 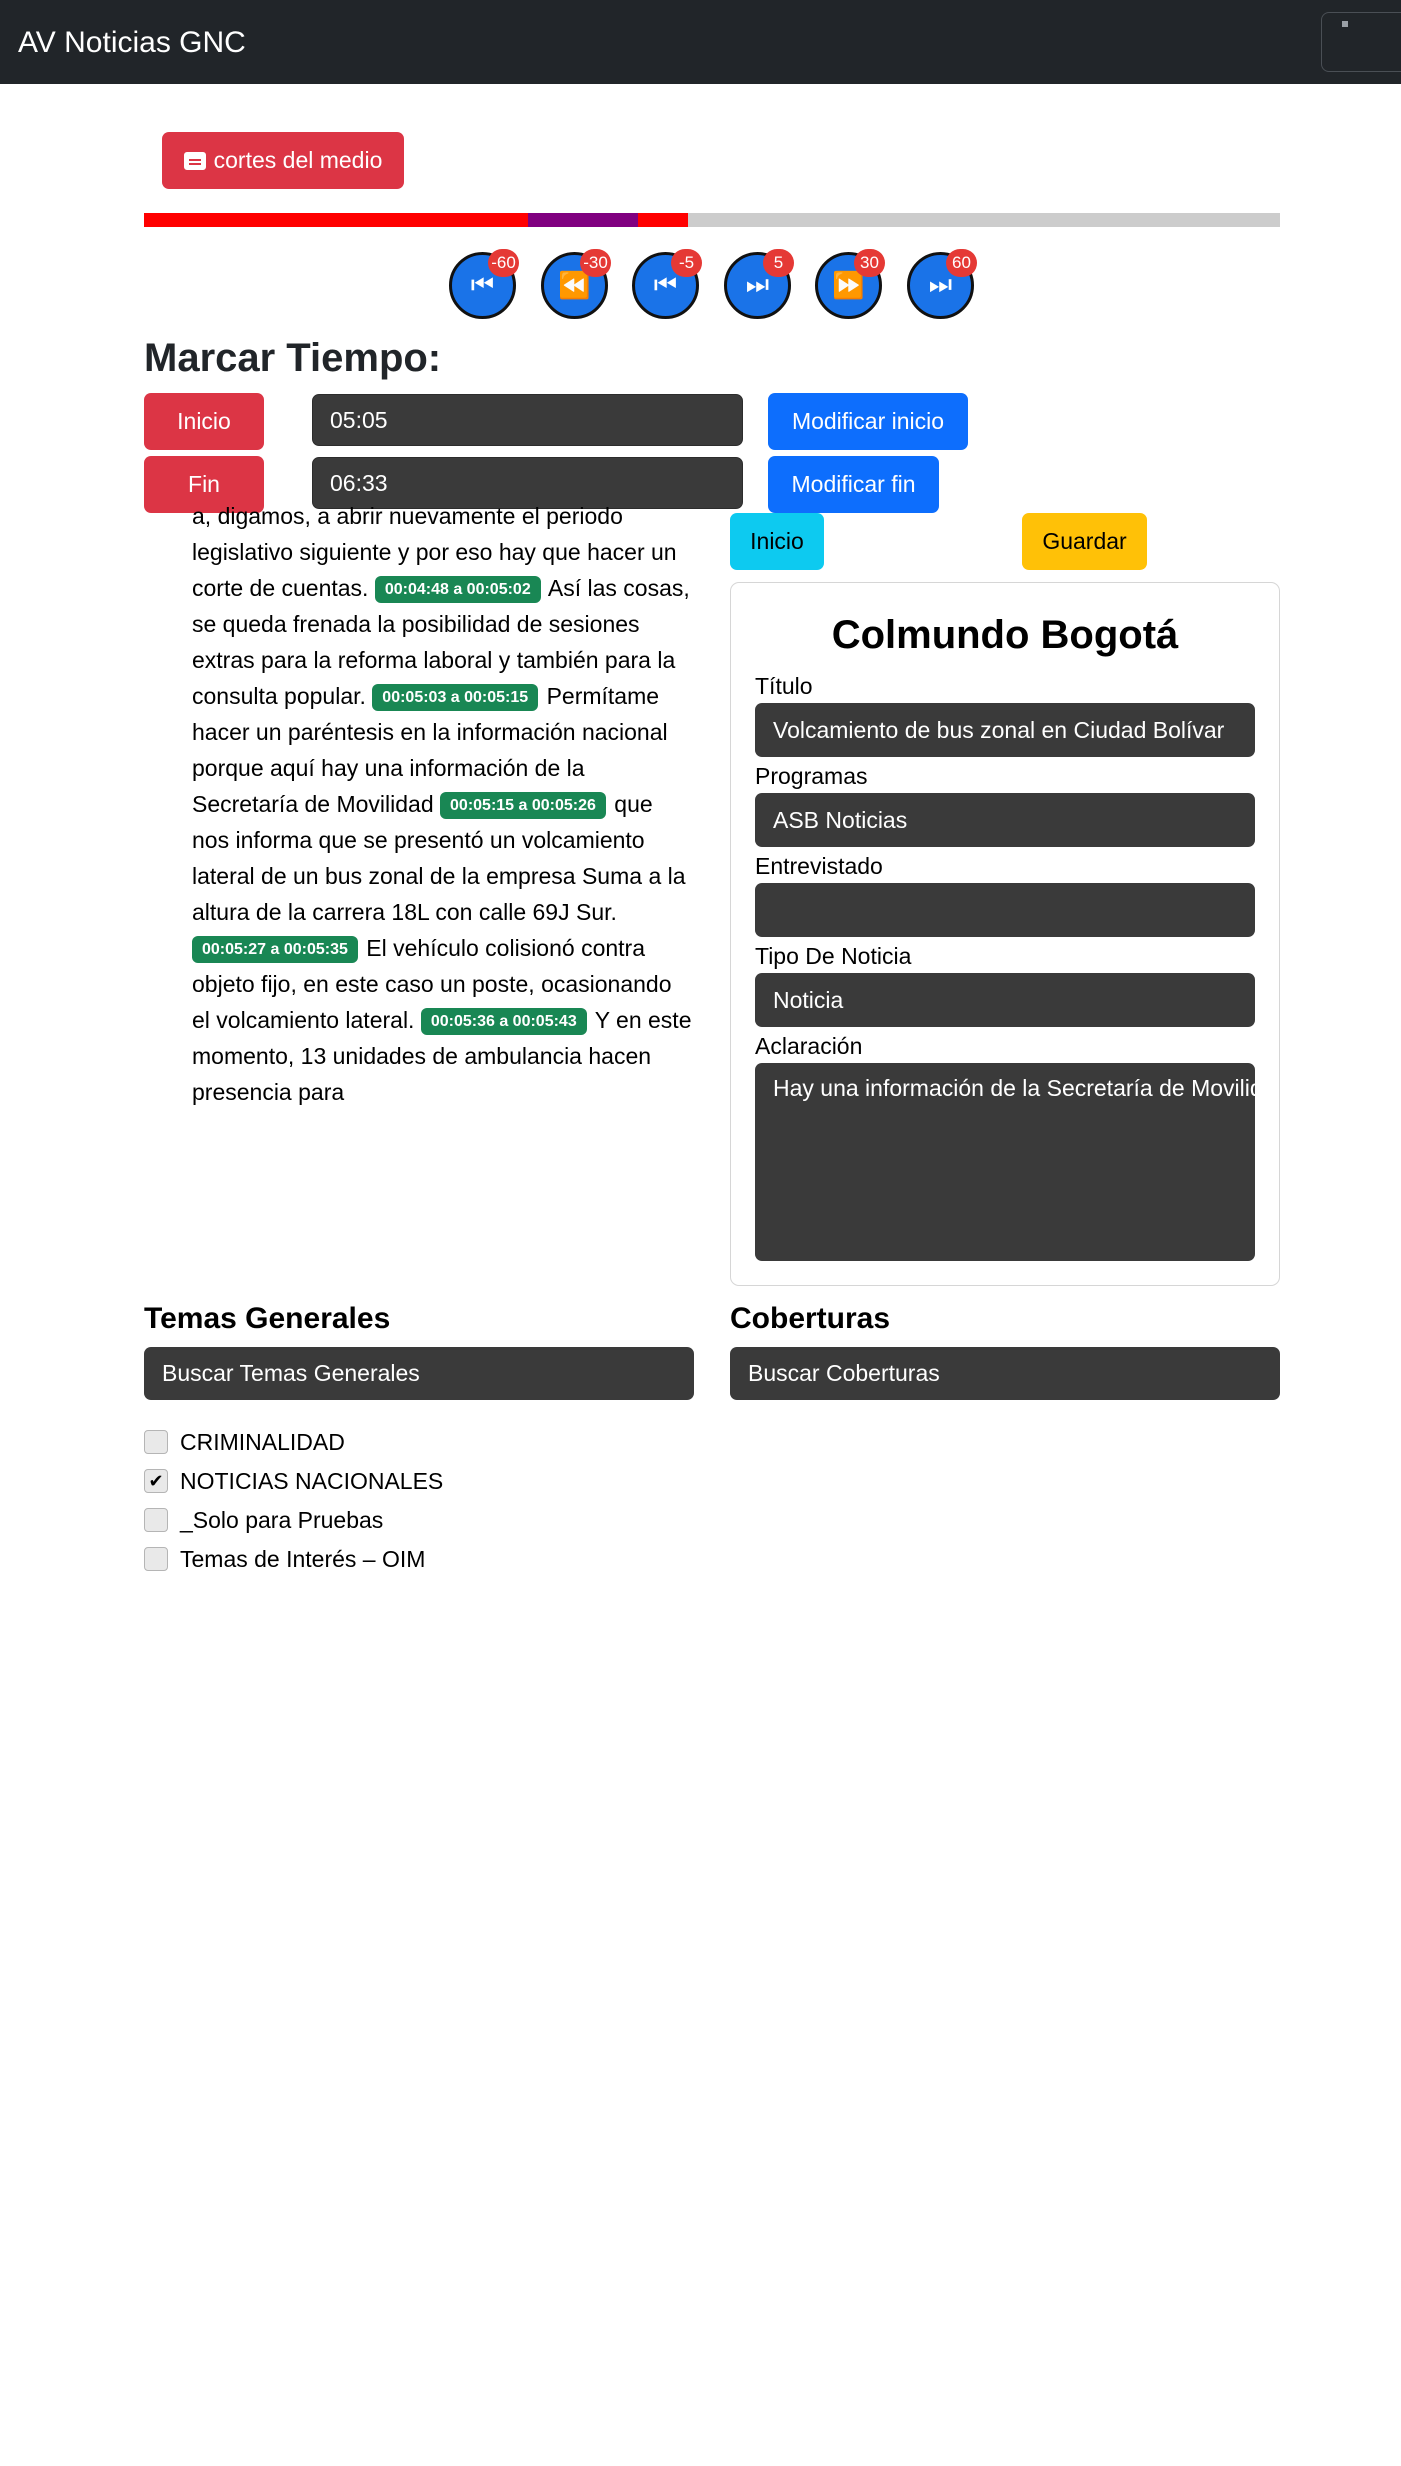 What do you see at coordinates (1005, 910) in the screenshot?
I see `entrevistado-input` at bounding box center [1005, 910].